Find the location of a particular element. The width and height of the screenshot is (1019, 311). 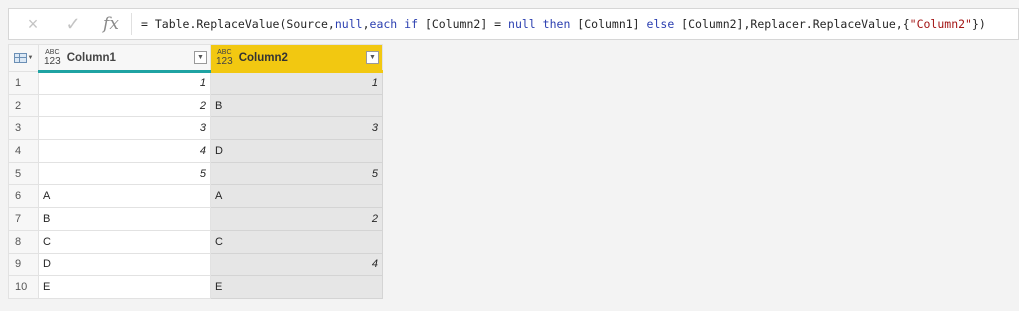

table-row: 3 3 3 is located at coordinates (195, 128).